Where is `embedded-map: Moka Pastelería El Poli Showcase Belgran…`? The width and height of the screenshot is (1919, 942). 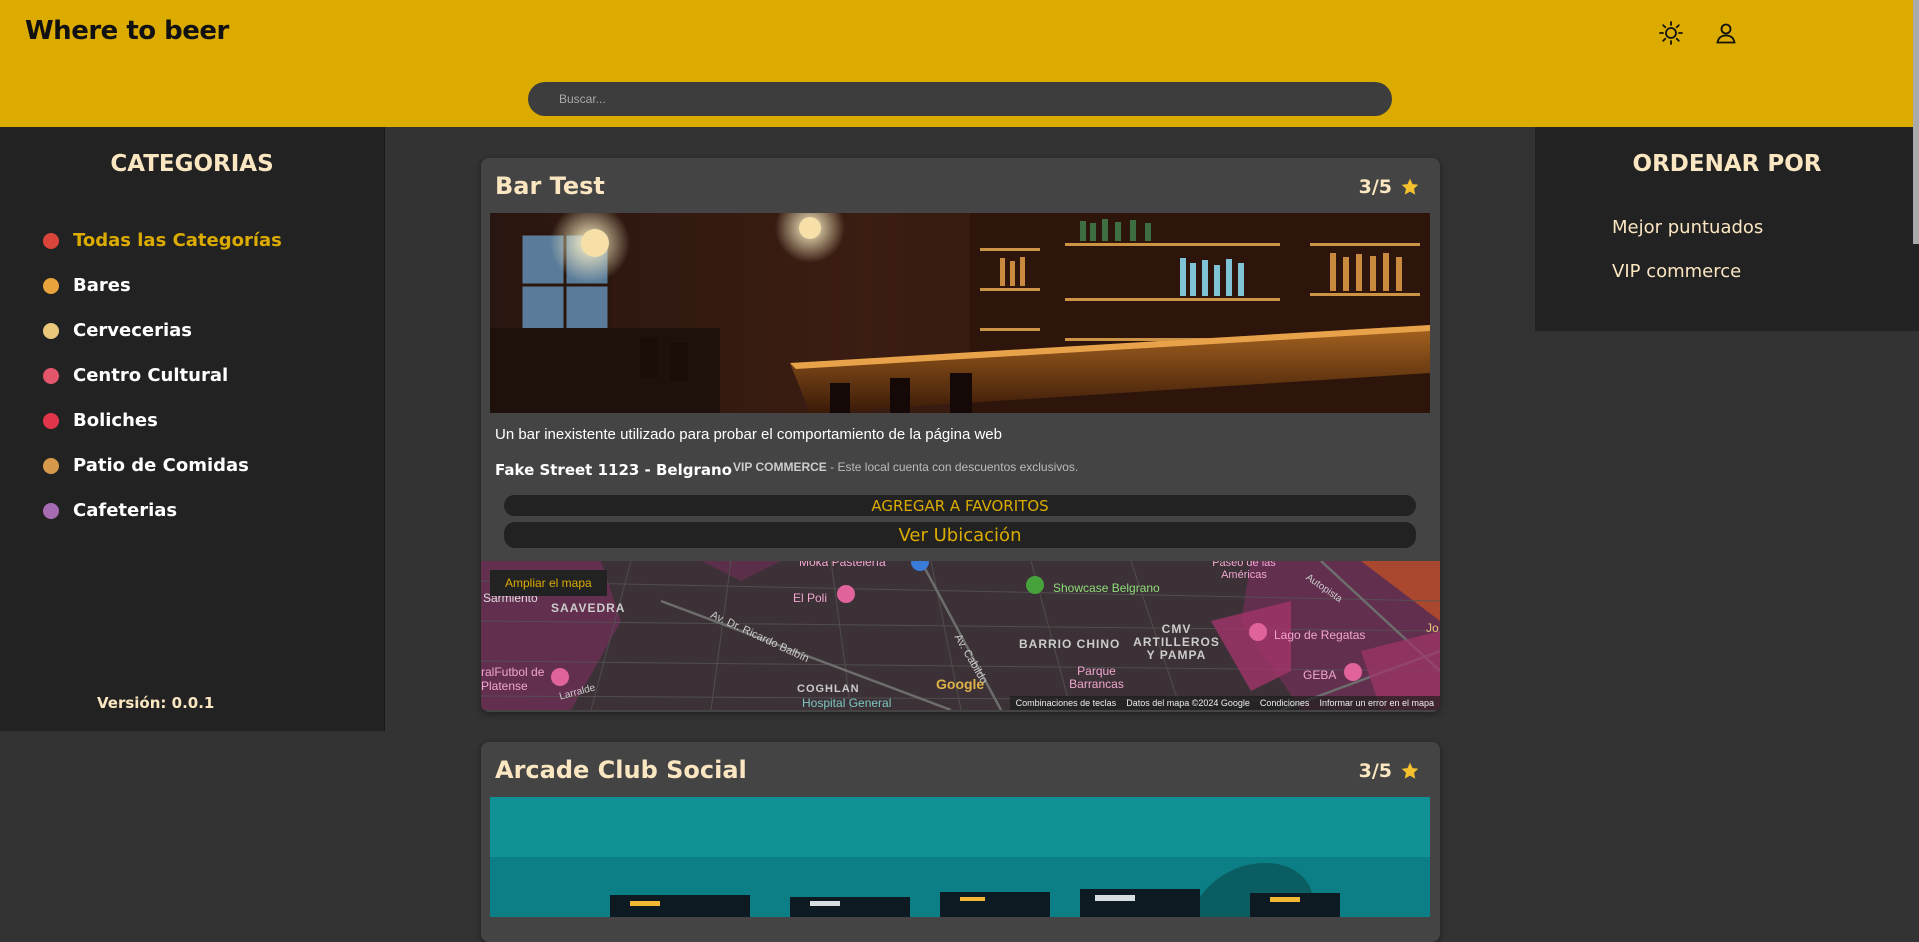 embedded-map: Moka Pastelería El Poli Showcase Belgran… is located at coordinates (960, 635).